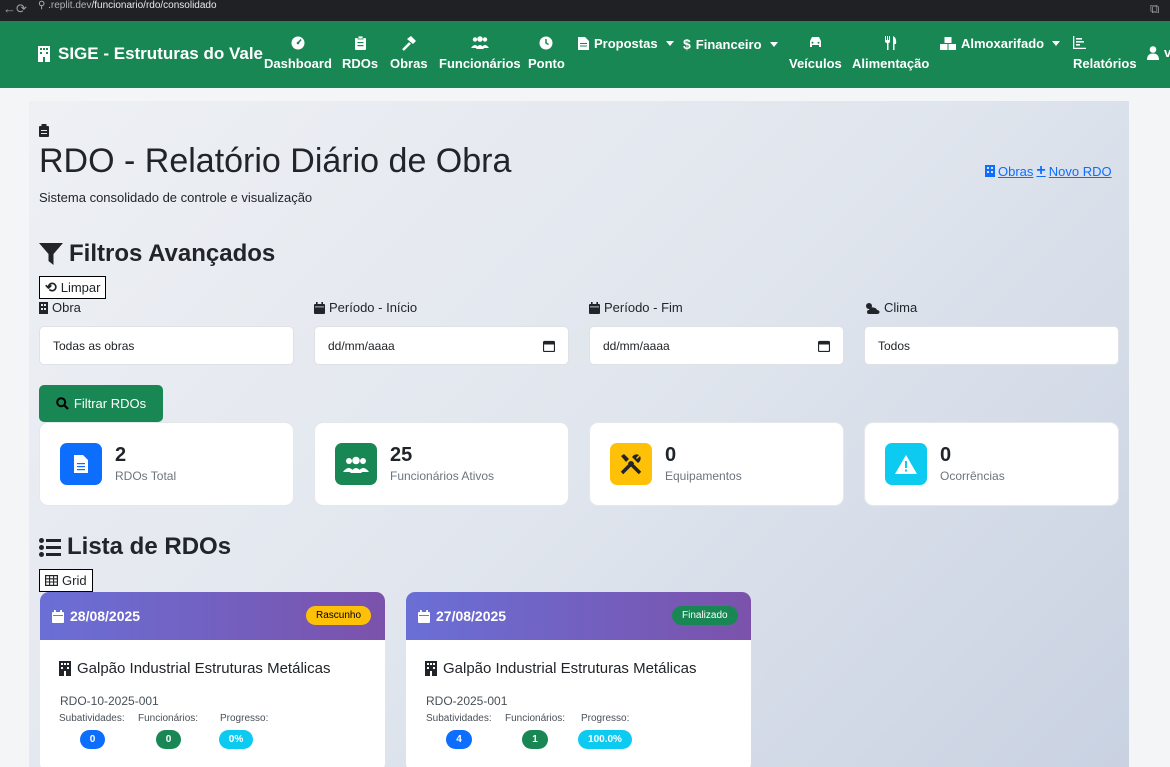 Image resolution: width=1170 pixels, height=767 pixels. I want to click on nav-label: Relatórios, so click(1105, 63).